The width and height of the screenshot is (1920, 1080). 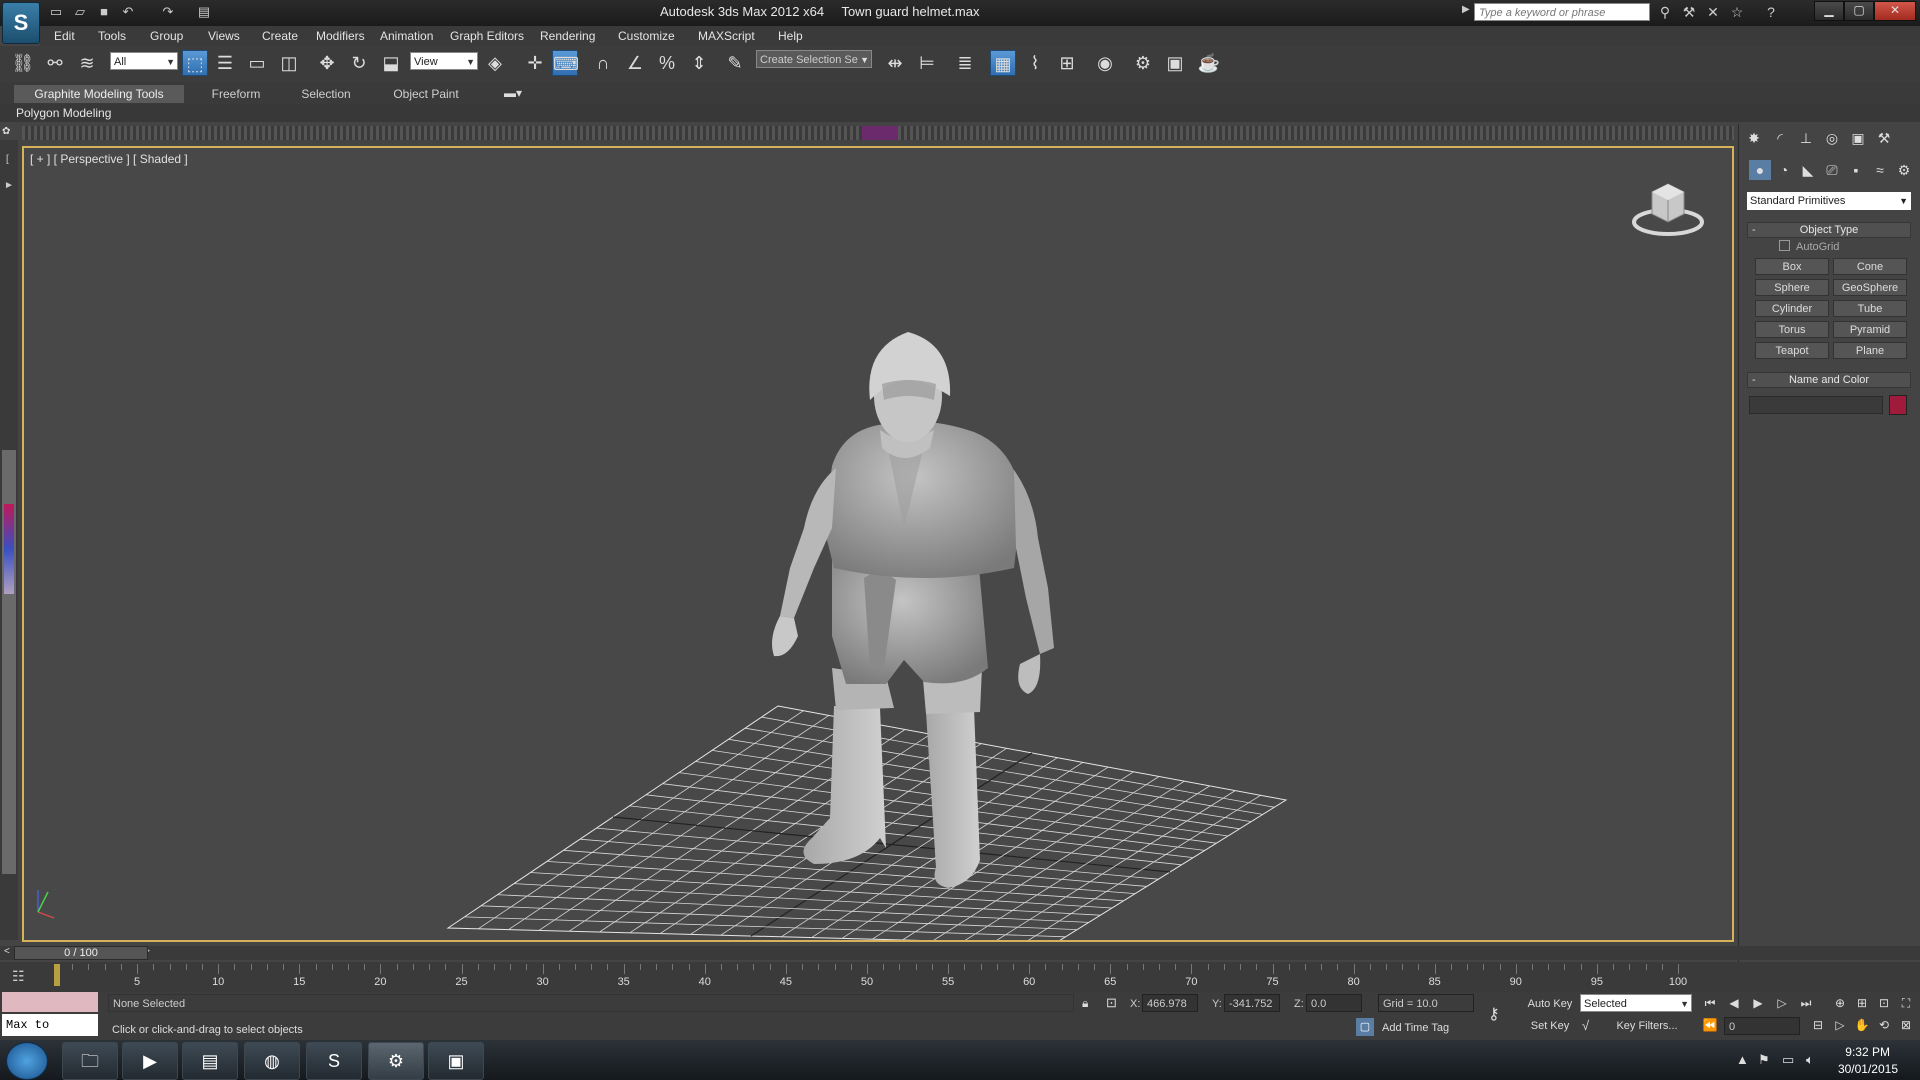 I want to click on strip-marker, so click(x=880, y=133).